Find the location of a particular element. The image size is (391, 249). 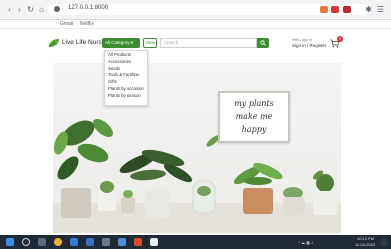

bookmarks-bar: Gmail Netflix is located at coordinates (195, 24).